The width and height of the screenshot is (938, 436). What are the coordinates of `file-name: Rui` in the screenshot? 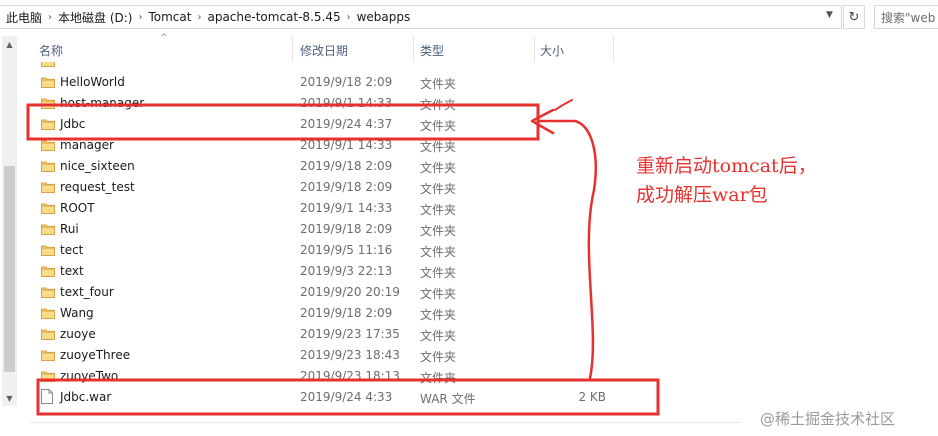 It's located at (69, 229).